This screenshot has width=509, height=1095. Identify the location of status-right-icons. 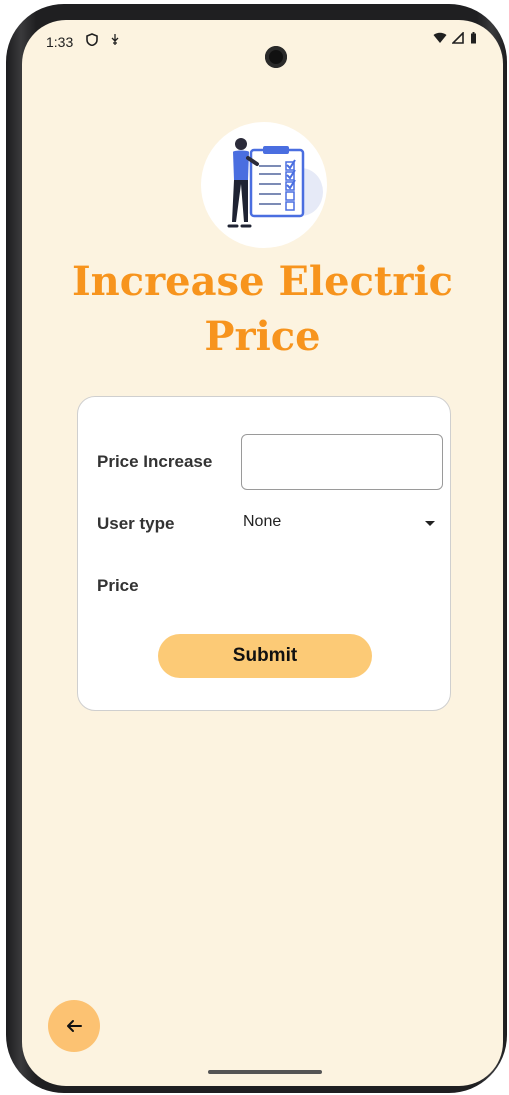
(455, 39).